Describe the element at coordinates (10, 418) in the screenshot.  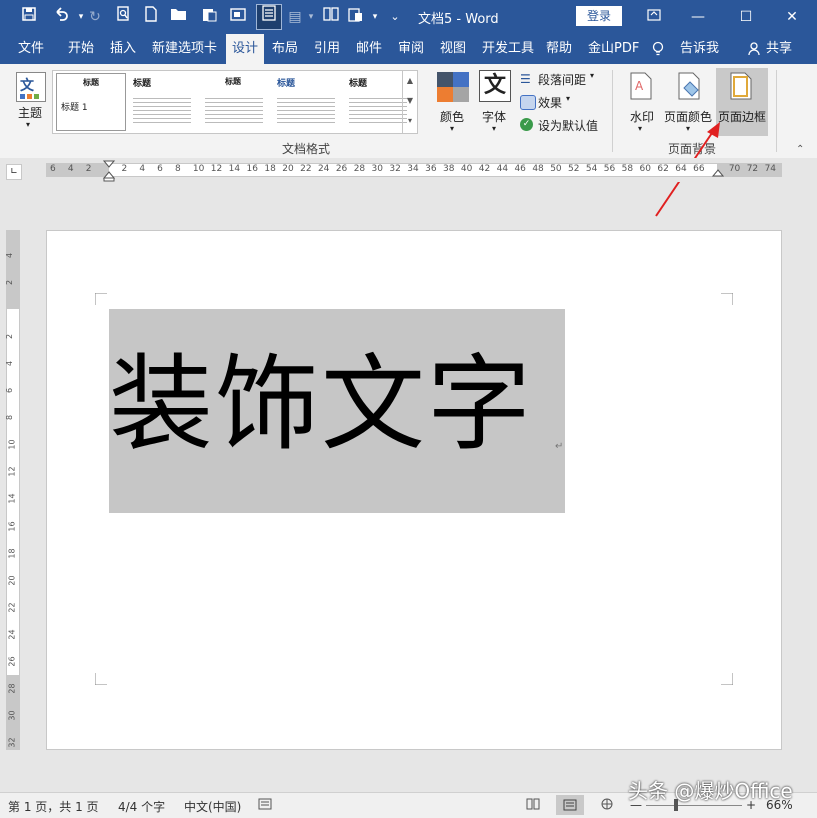
I see `ruler-number: 8` at that location.